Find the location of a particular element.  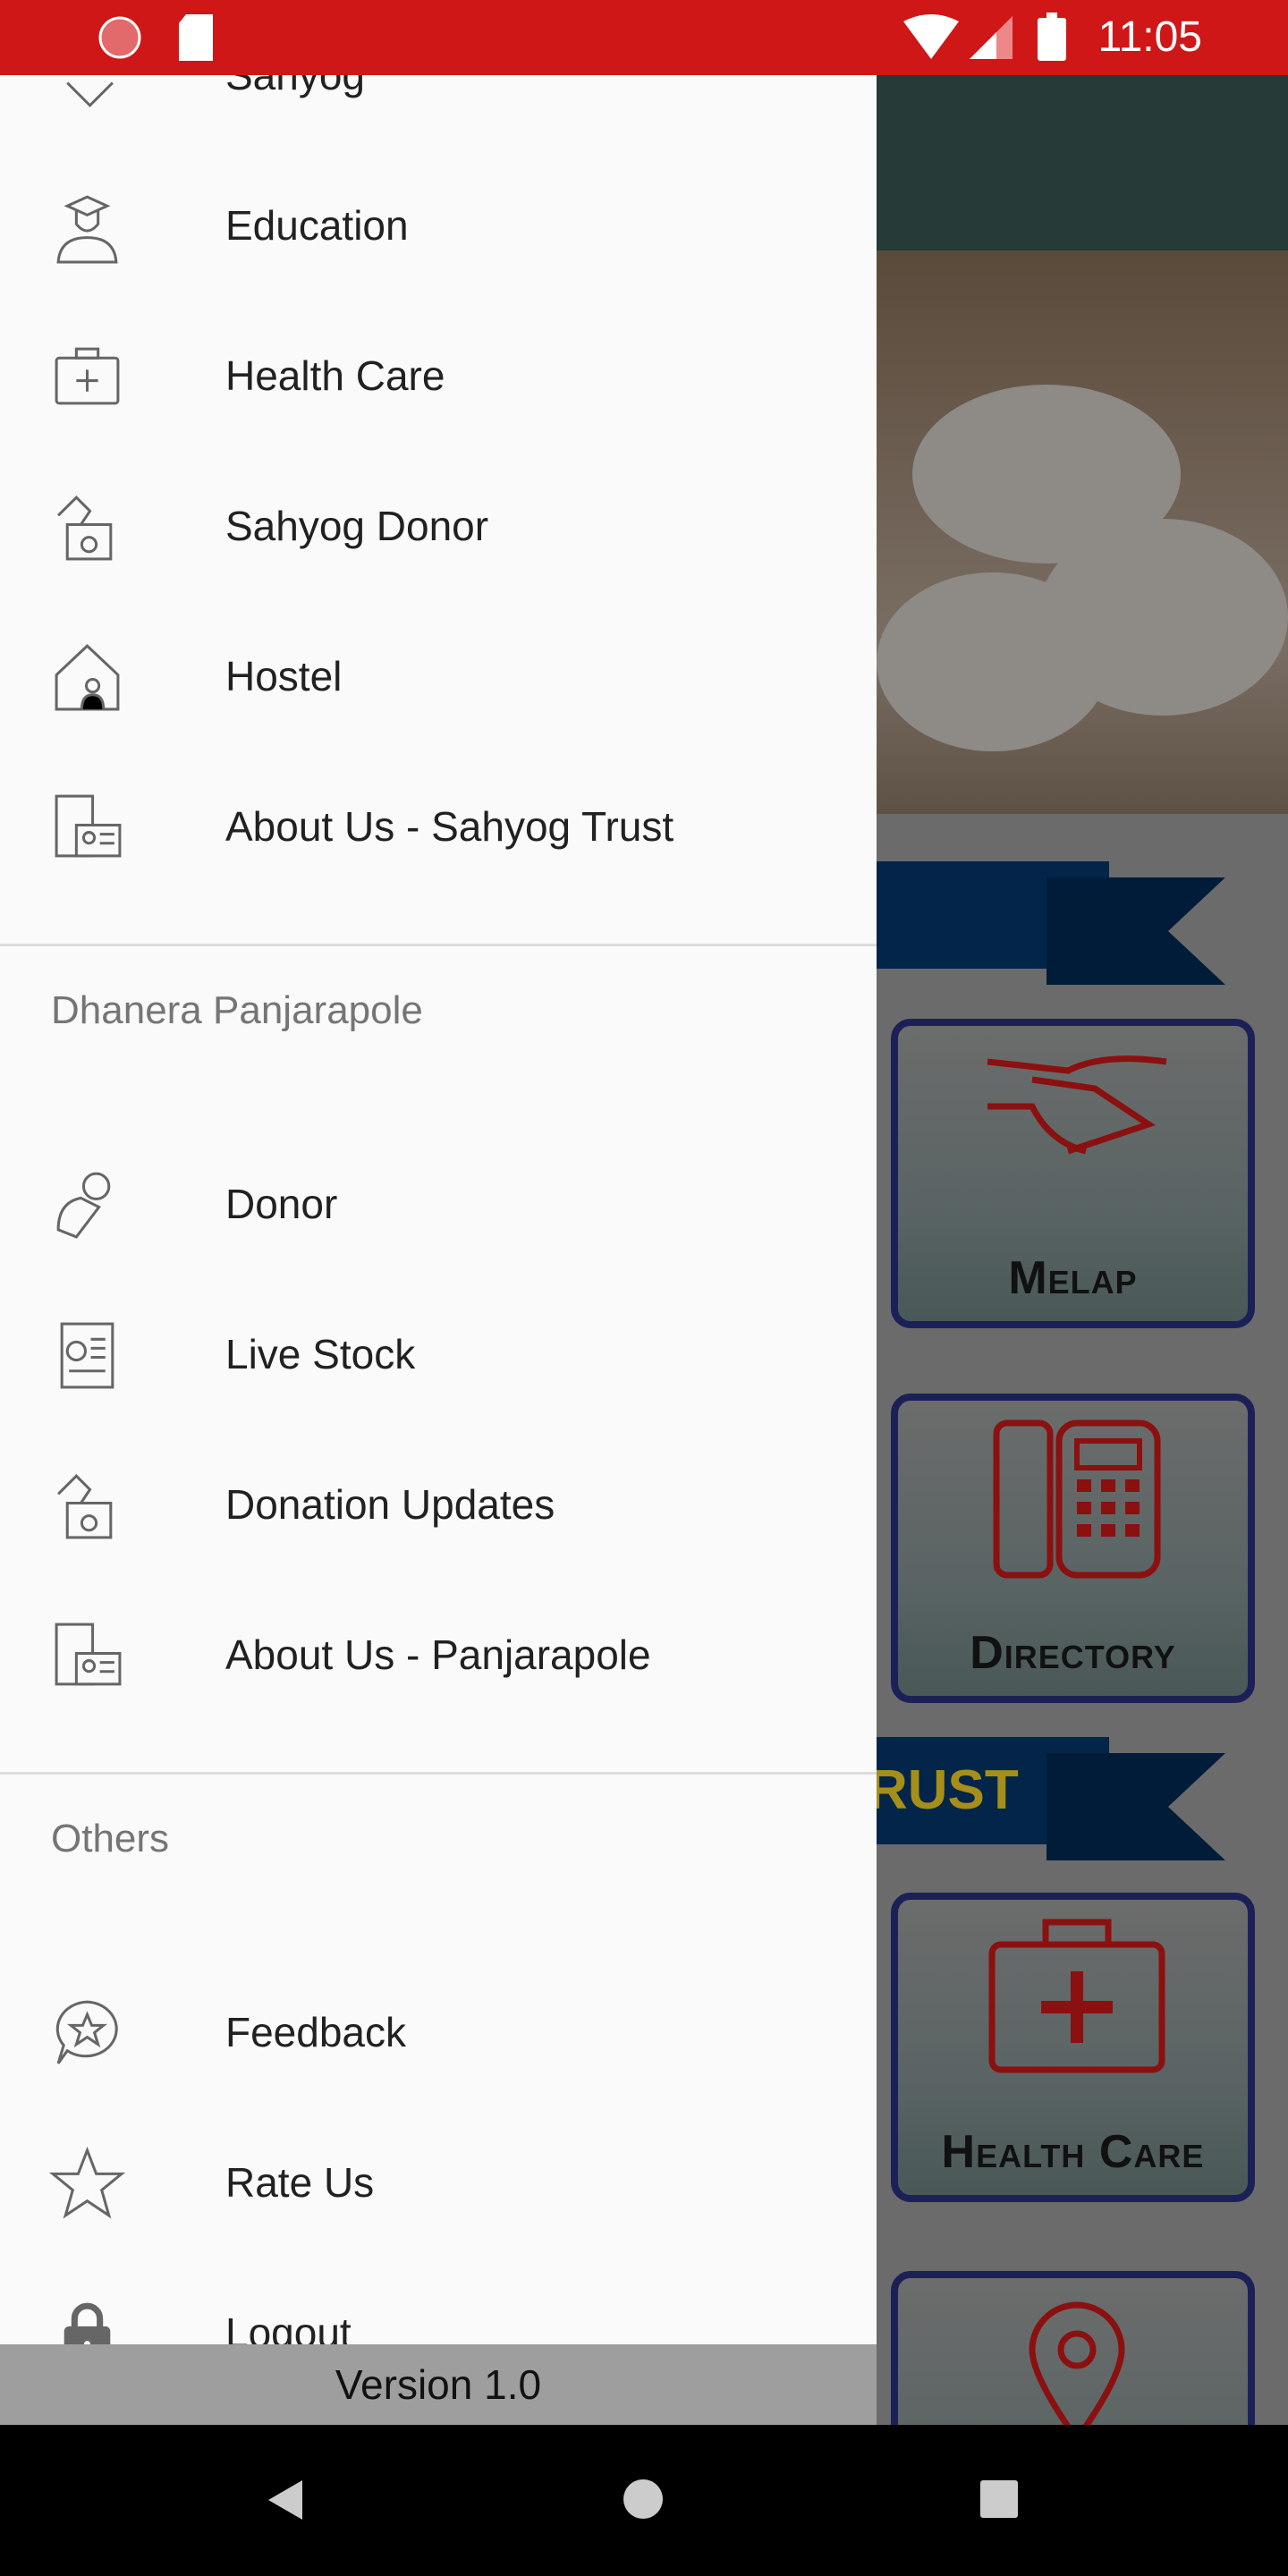

graduate-icon is located at coordinates (87, 228).